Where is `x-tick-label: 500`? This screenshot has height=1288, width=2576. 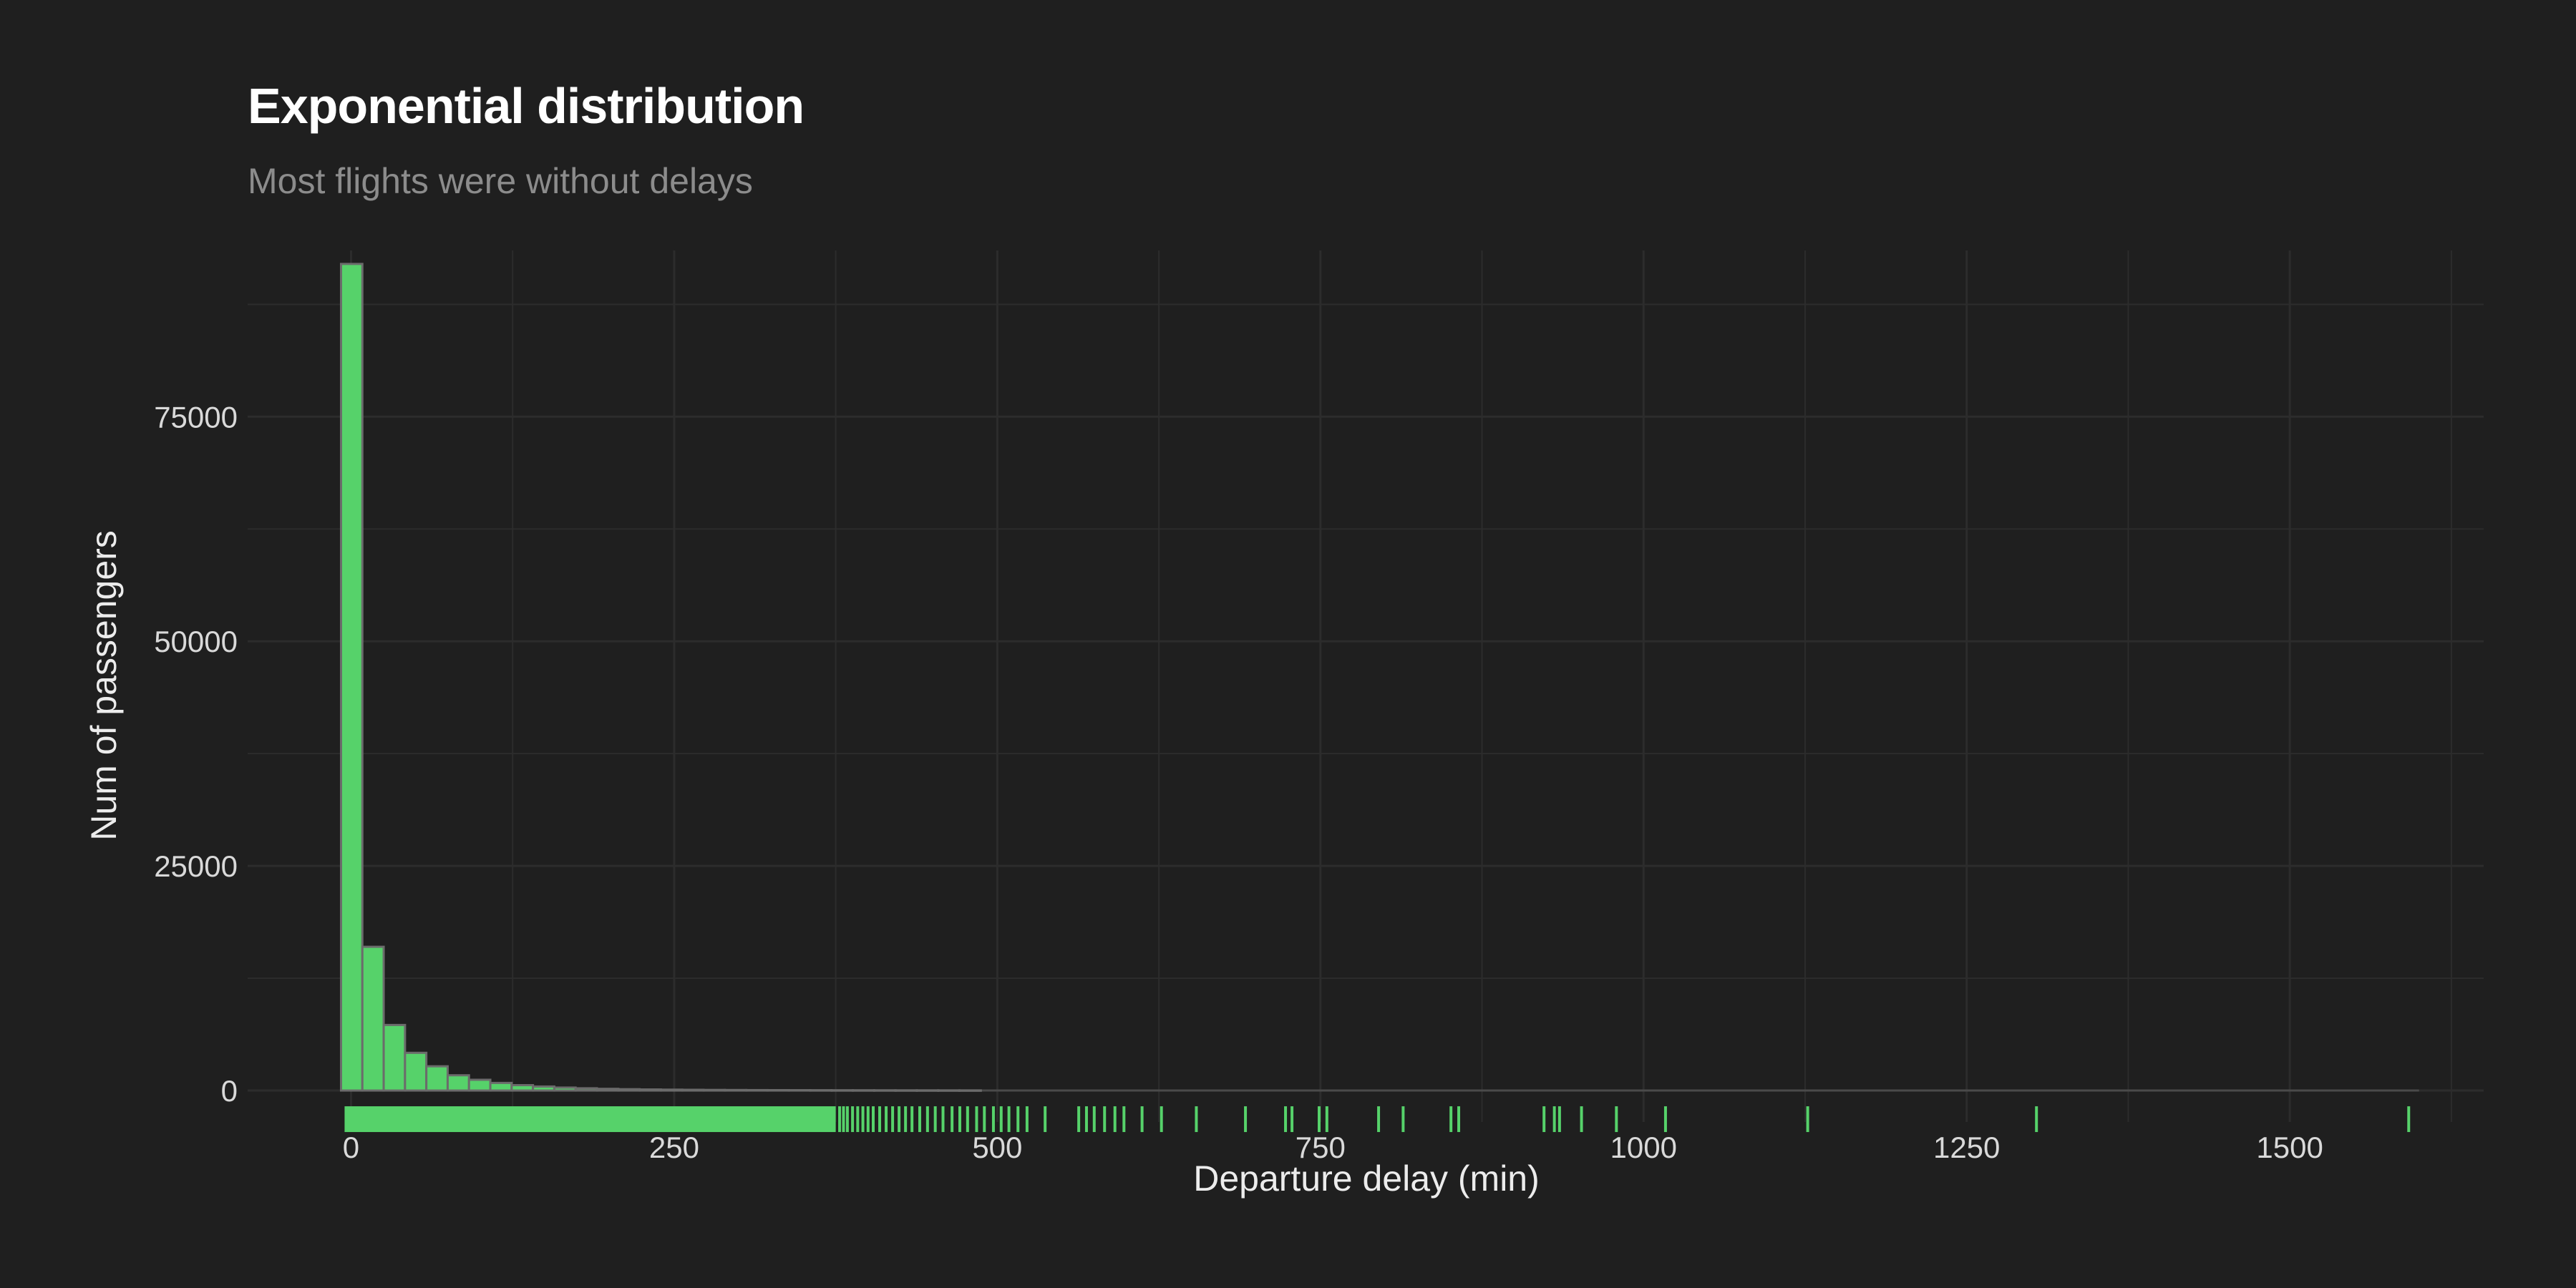 x-tick-label: 500 is located at coordinates (997, 1147).